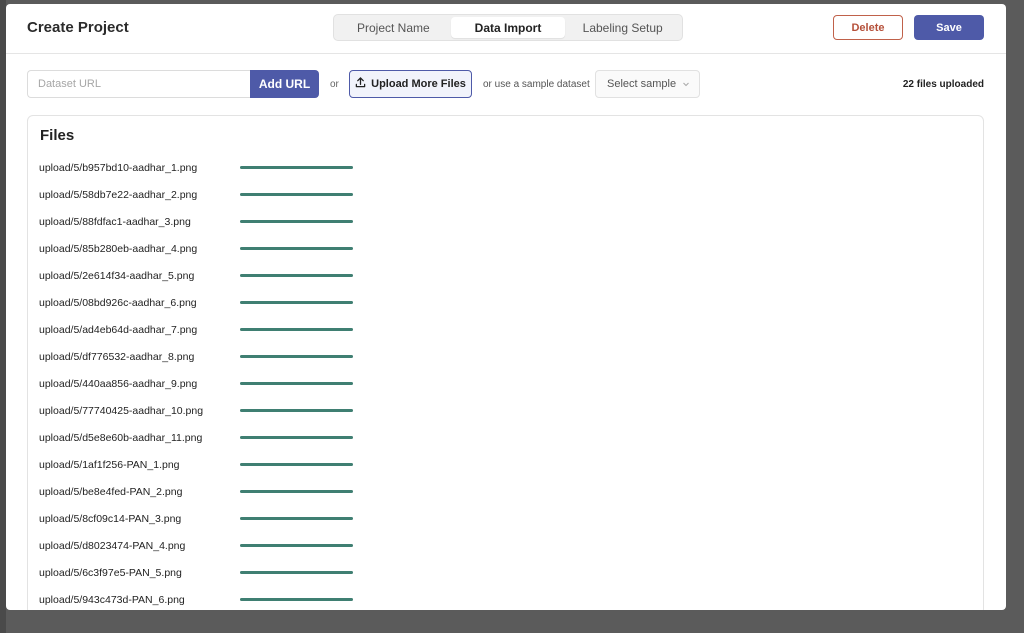 The width and height of the screenshot is (1024, 633). Describe the element at coordinates (117, 356) in the screenshot. I see `file-name: upload/5/df776532-aadhar_8.png` at that location.